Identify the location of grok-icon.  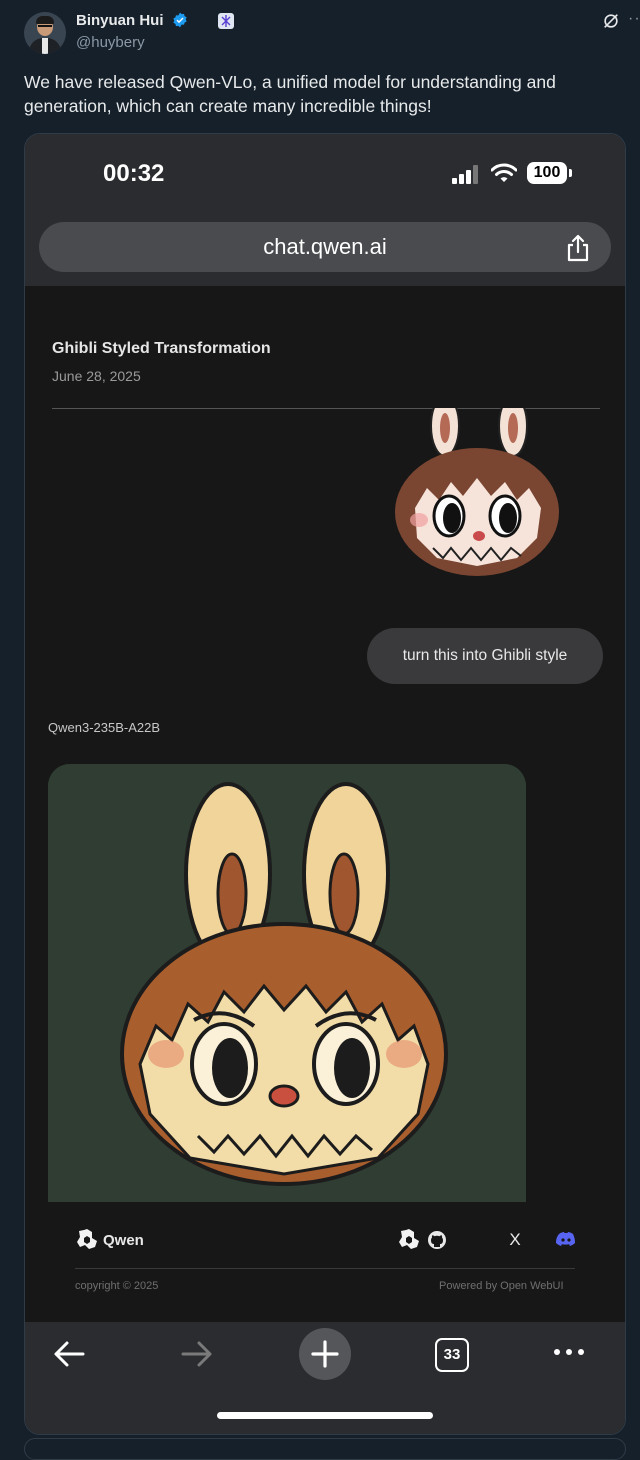
(611, 21).